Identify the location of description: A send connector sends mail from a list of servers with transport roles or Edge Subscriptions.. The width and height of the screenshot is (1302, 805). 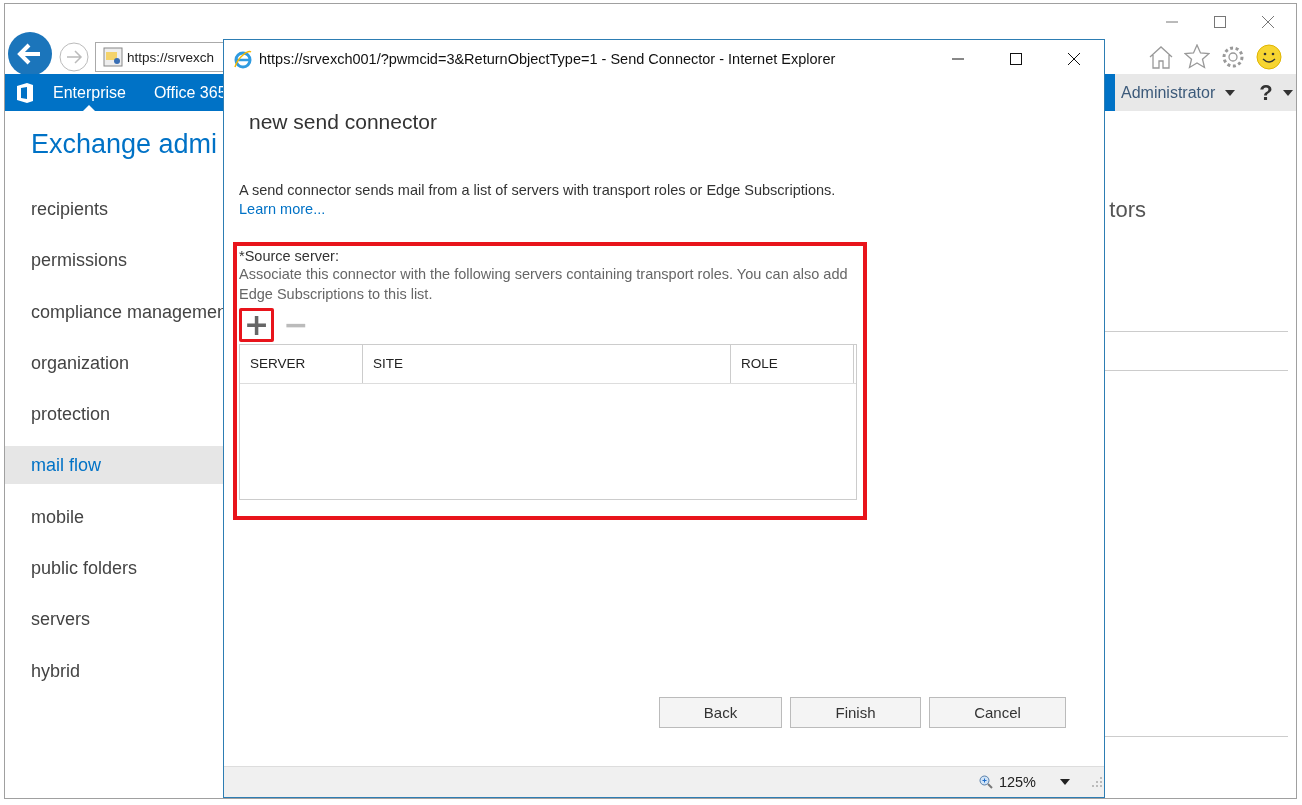
(537, 190).